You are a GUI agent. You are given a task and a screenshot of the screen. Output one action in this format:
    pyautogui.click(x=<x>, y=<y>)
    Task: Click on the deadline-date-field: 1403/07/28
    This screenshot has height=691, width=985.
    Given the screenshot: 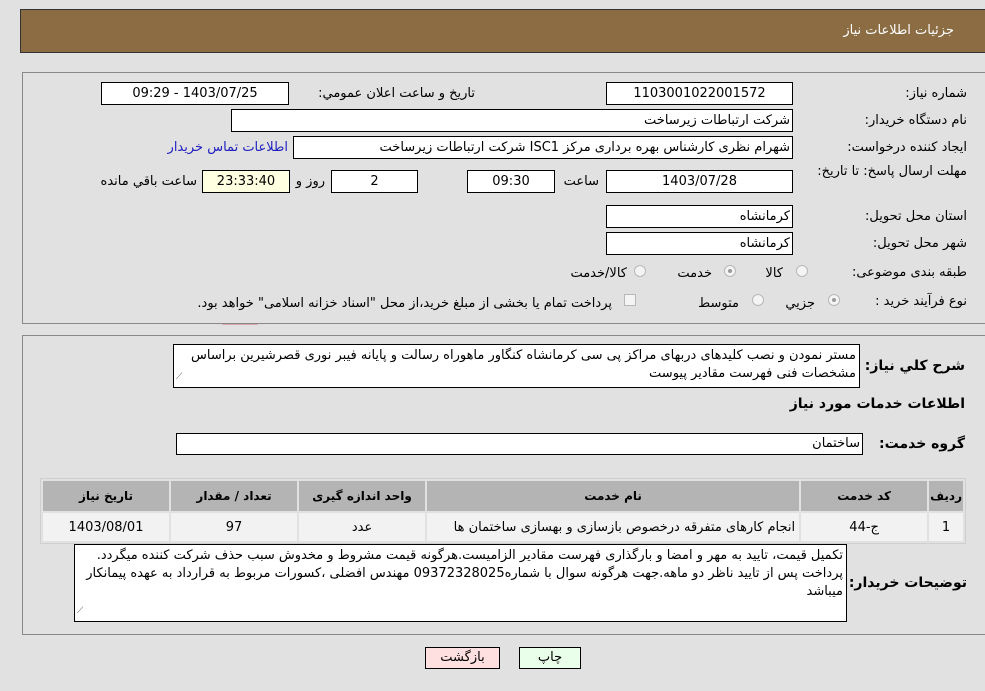 What is the action you would take?
    pyautogui.click(x=699, y=181)
    